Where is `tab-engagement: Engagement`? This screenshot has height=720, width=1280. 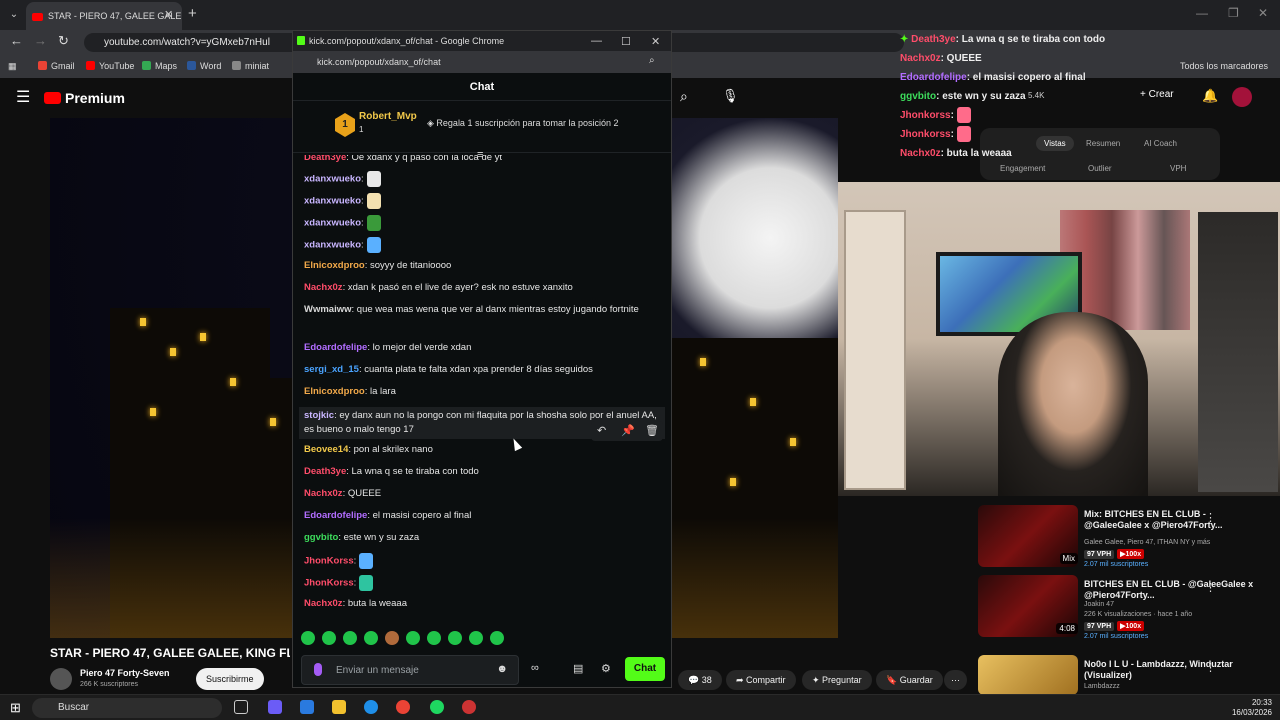
tab-engagement: Engagement is located at coordinates (1022, 168).